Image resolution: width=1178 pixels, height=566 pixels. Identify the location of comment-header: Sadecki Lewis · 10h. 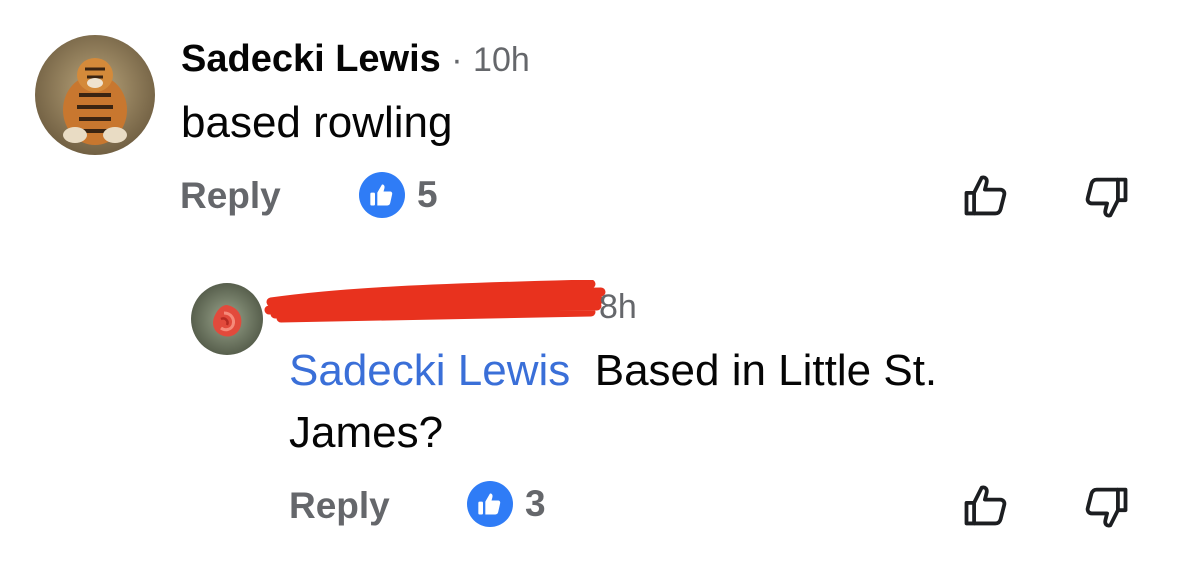
(355, 59).